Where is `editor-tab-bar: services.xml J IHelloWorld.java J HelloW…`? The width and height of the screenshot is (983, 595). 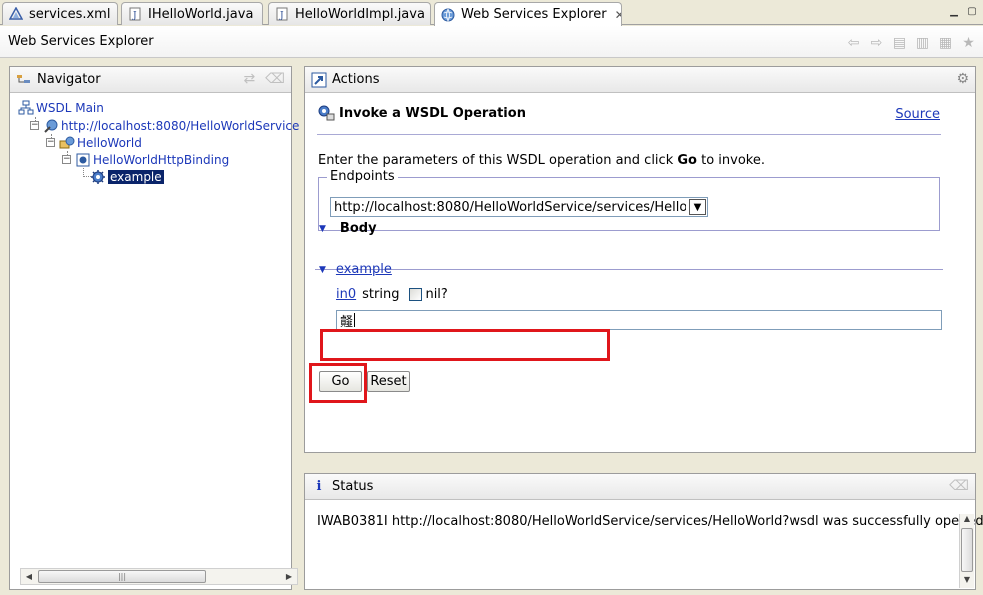 editor-tab-bar: services.xml J IHelloWorld.java J HelloW… is located at coordinates (491, 13).